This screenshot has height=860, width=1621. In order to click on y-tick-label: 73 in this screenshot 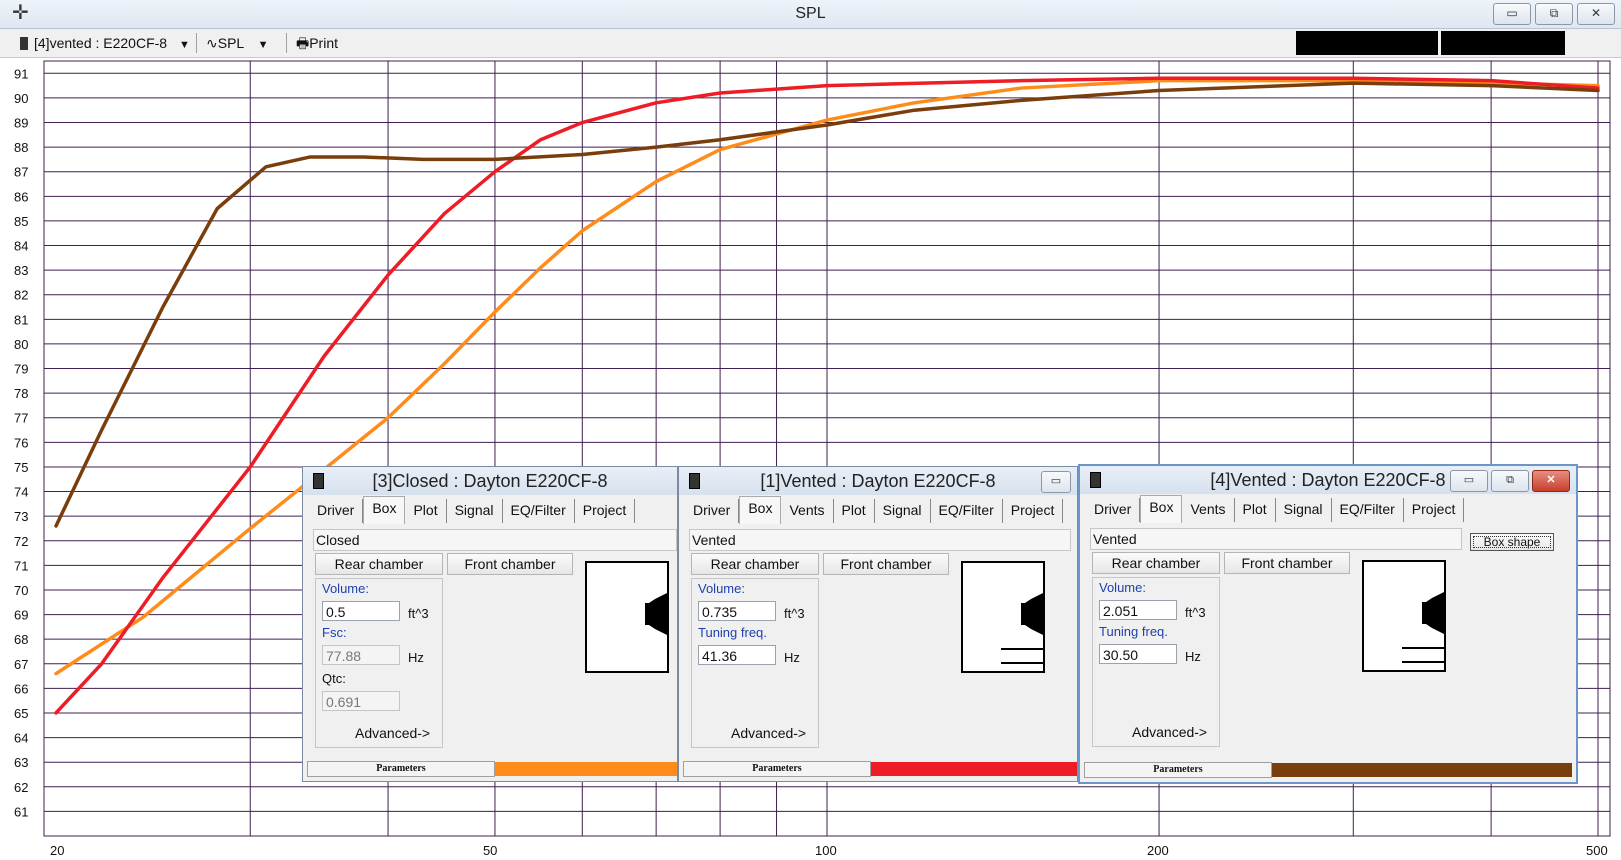, I will do `click(21, 516)`.